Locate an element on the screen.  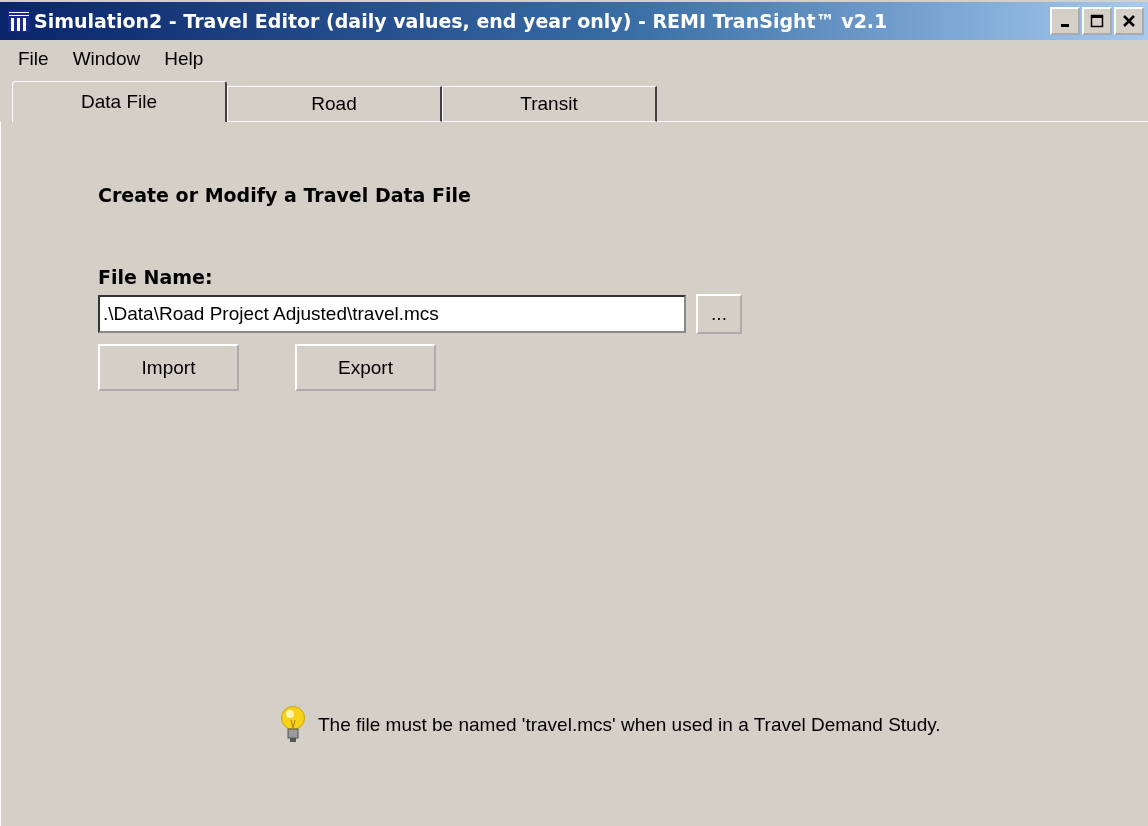
close-button is located at coordinates (1129, 21).